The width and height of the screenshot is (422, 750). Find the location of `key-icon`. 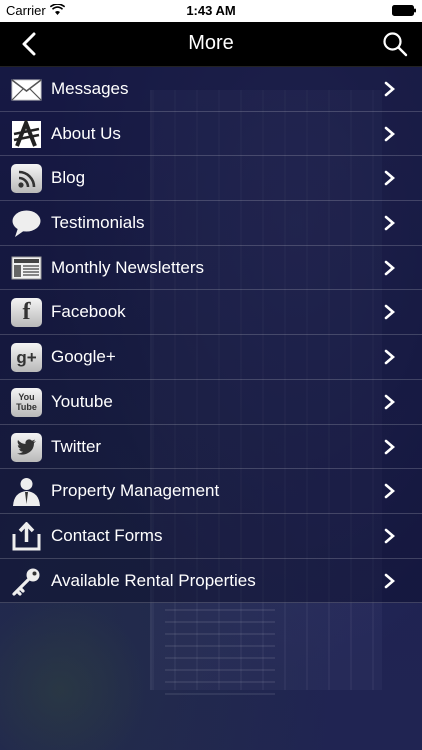

key-icon is located at coordinates (26, 581).